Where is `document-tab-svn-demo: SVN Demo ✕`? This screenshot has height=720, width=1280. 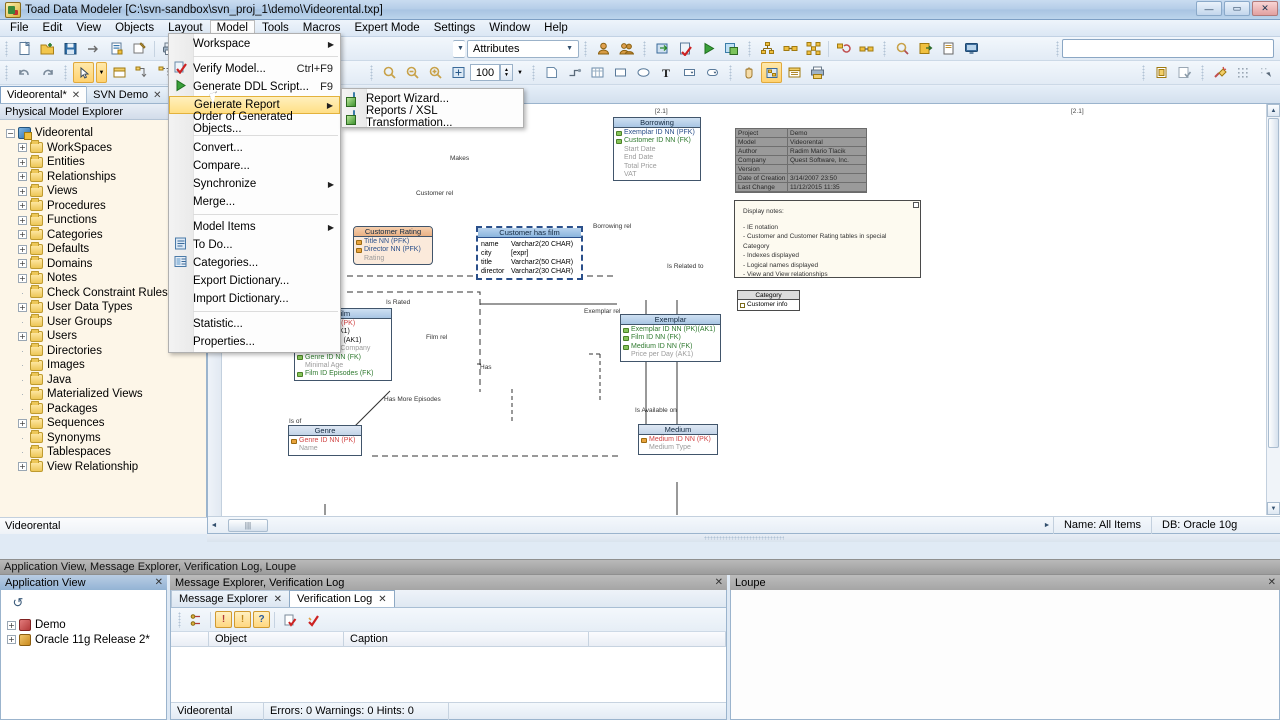
document-tab-svn-demo: SVN Demo ✕ is located at coordinates (127, 94).